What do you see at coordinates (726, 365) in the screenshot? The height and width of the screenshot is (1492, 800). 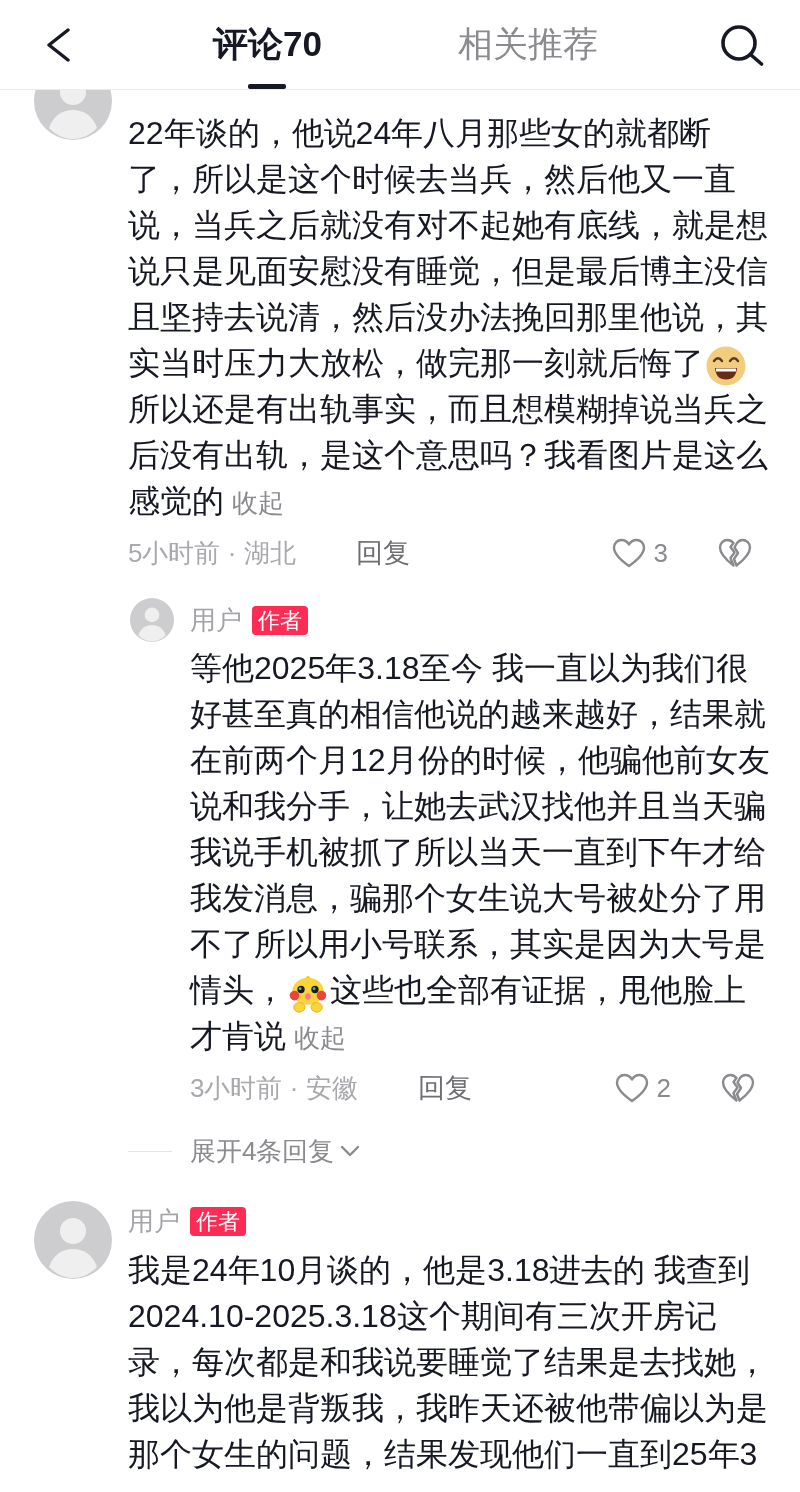 I see `grinning-face-icon` at bounding box center [726, 365].